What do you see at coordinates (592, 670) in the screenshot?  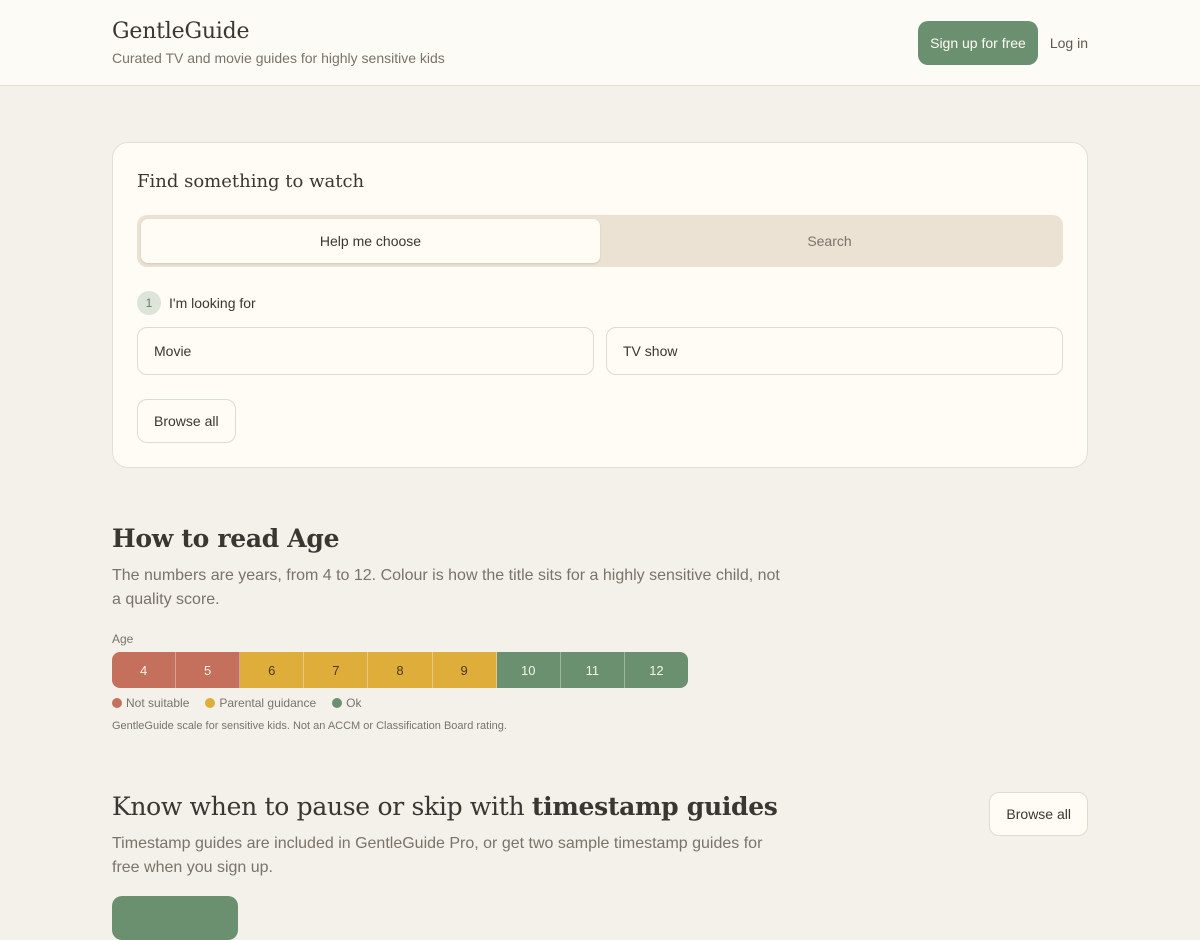 I see `age-cell-11: 11` at bounding box center [592, 670].